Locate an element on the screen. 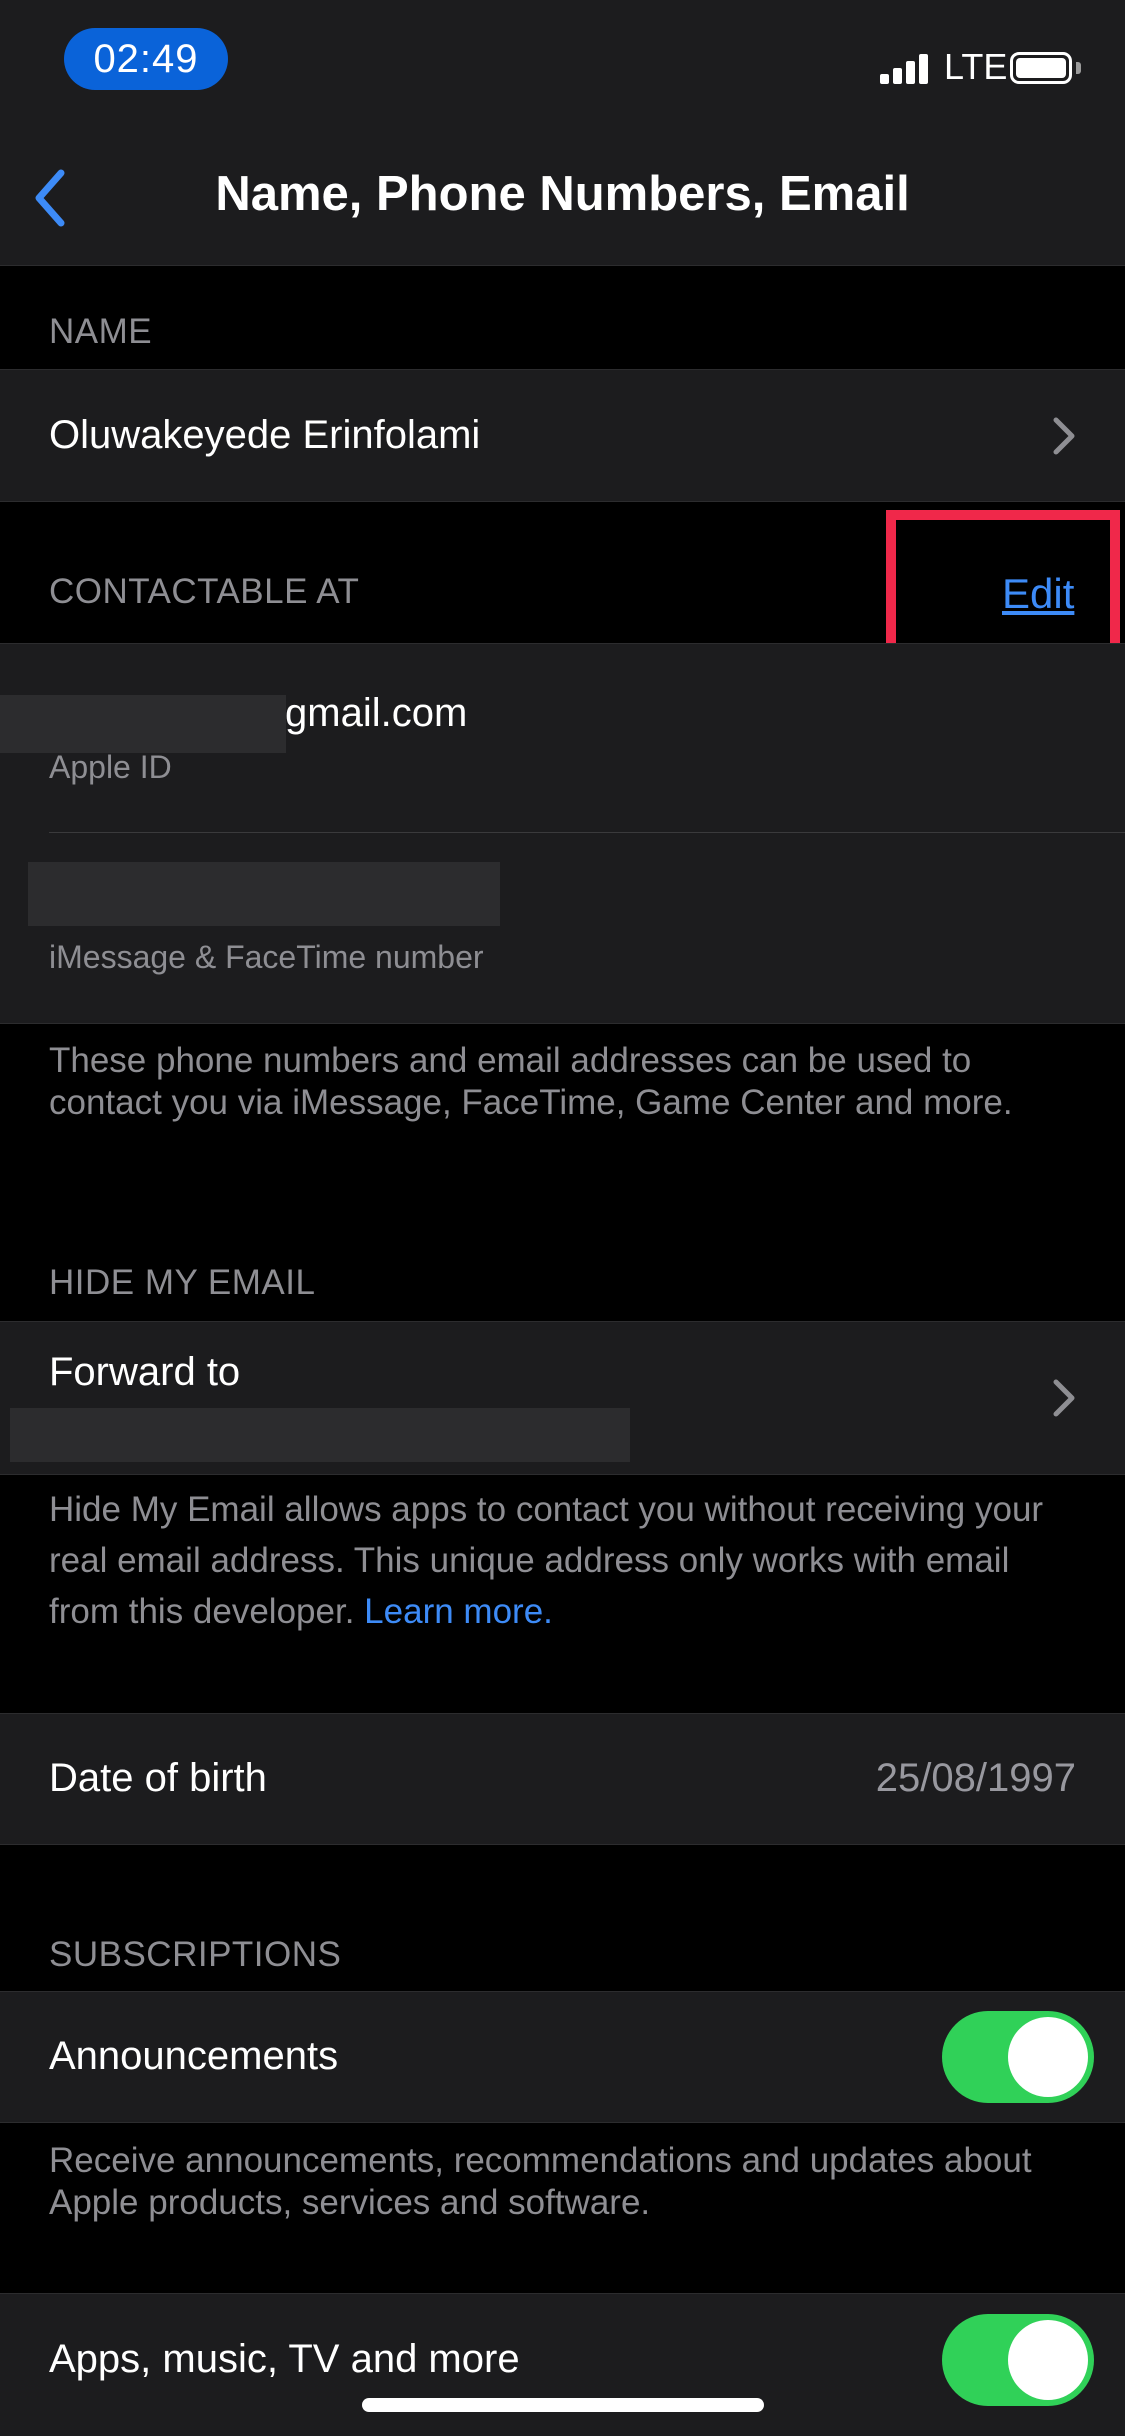 Image resolution: width=1125 pixels, height=2436 pixels. row-separator is located at coordinates (587, 832).